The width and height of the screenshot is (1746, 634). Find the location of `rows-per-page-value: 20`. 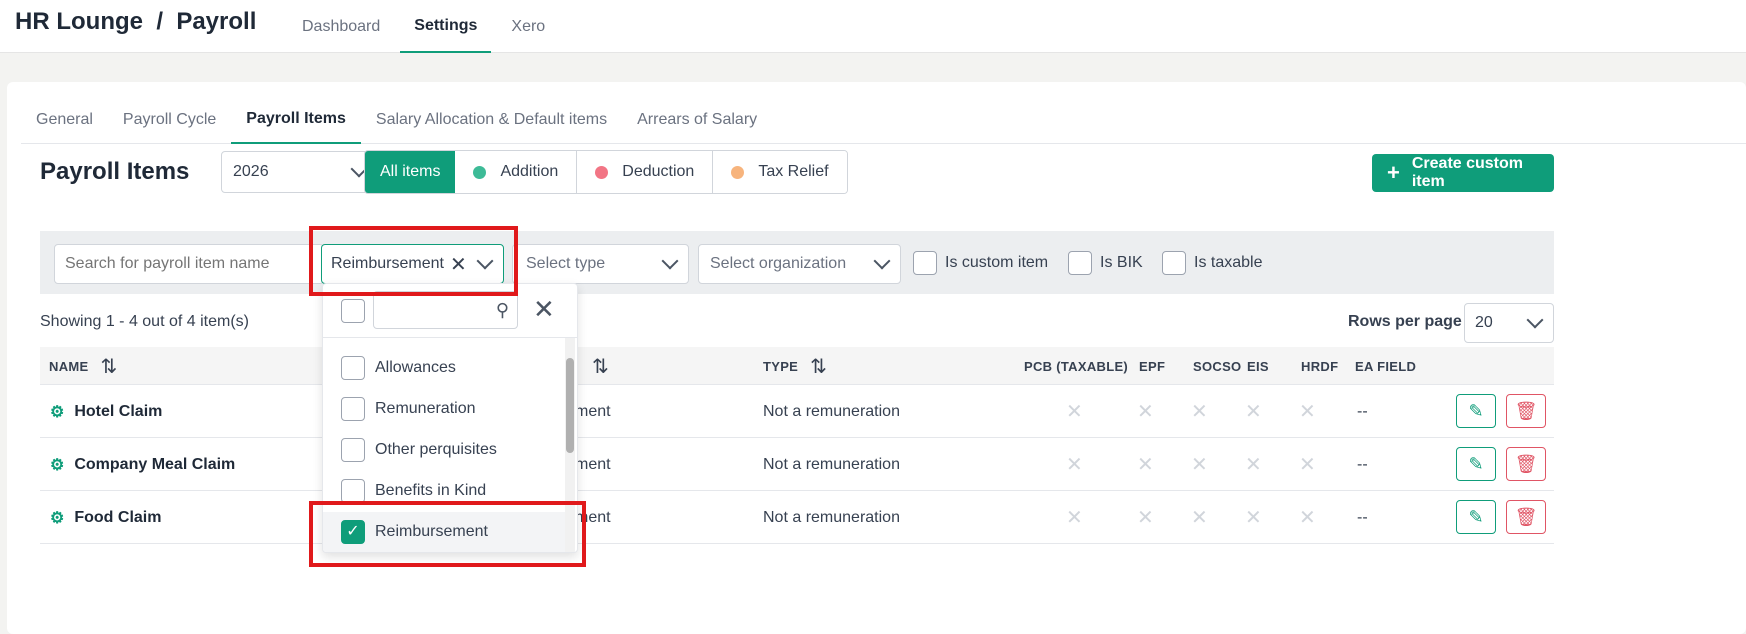

rows-per-page-value: 20 is located at coordinates (1484, 322).